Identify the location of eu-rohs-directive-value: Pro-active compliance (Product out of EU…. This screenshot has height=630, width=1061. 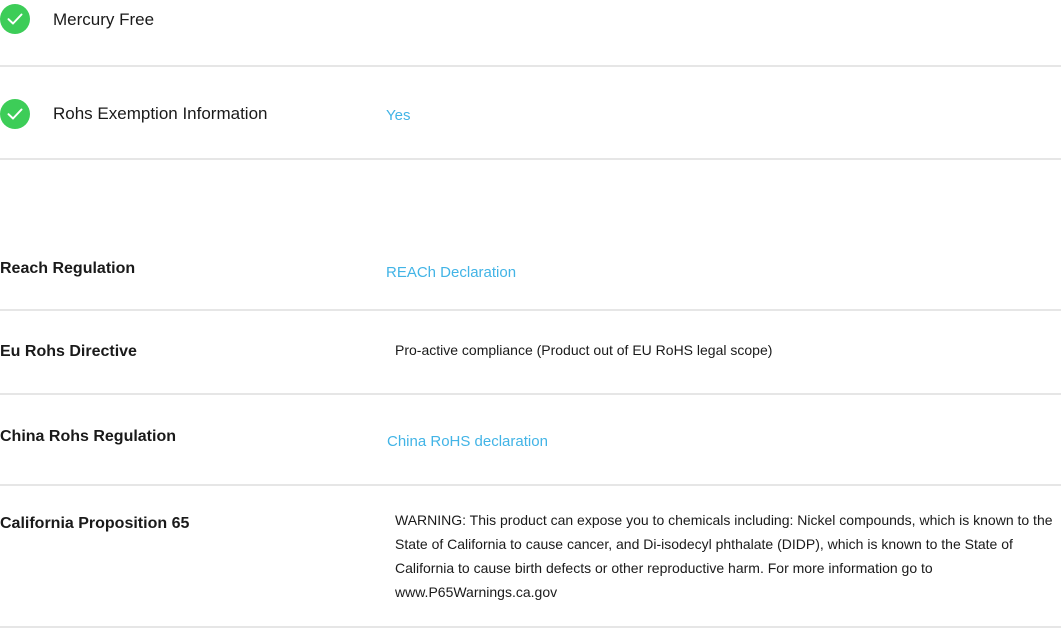
(584, 350).